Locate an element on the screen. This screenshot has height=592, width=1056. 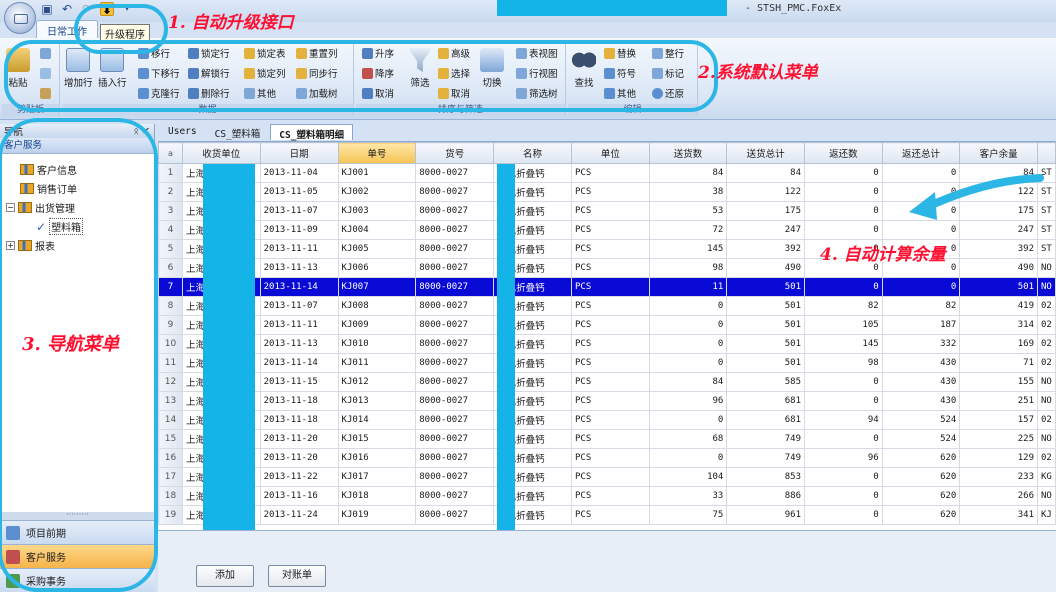
tree-item-report: + 报表 is located at coordinates (77, 245).